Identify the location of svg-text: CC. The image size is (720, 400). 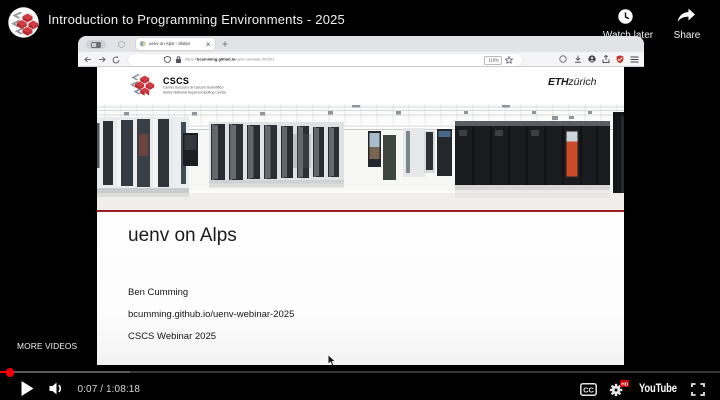
(588, 389).